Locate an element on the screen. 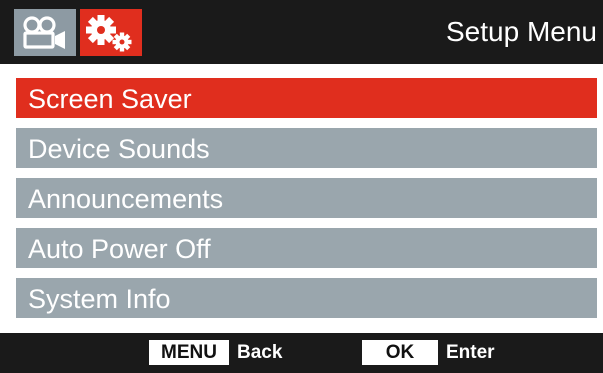 This screenshot has height=373, width=603. back-hint-label: Back is located at coordinates (260, 352).